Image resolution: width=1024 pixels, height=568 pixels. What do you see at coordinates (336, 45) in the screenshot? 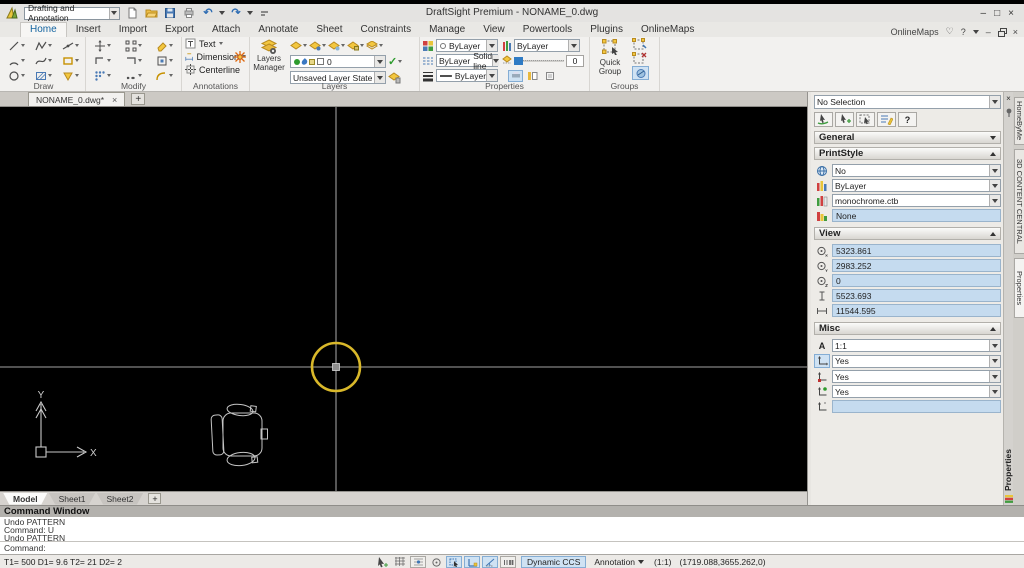
I see `freeze-layer-button` at bounding box center [336, 45].